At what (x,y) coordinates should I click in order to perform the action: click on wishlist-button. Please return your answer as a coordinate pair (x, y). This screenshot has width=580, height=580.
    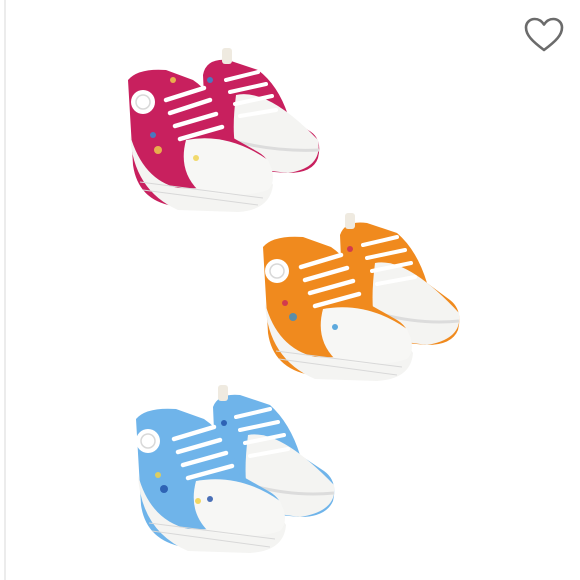
    Looking at the image, I should click on (544, 35).